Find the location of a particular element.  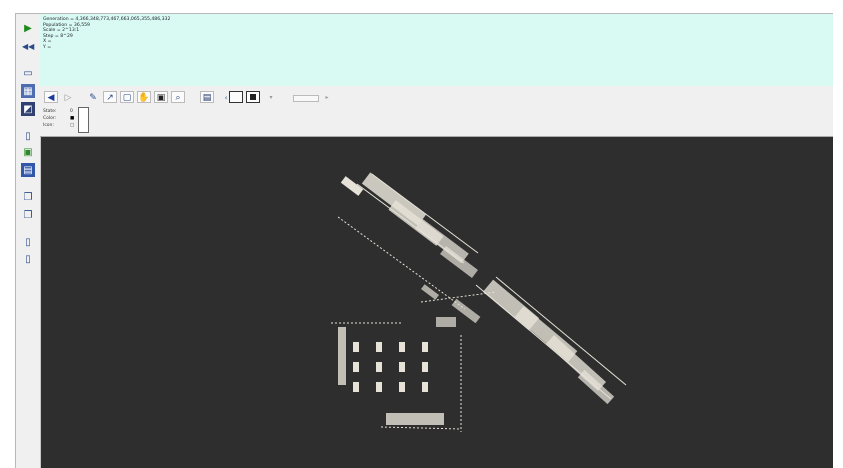

color-black-swatch is located at coordinates (253, 97).